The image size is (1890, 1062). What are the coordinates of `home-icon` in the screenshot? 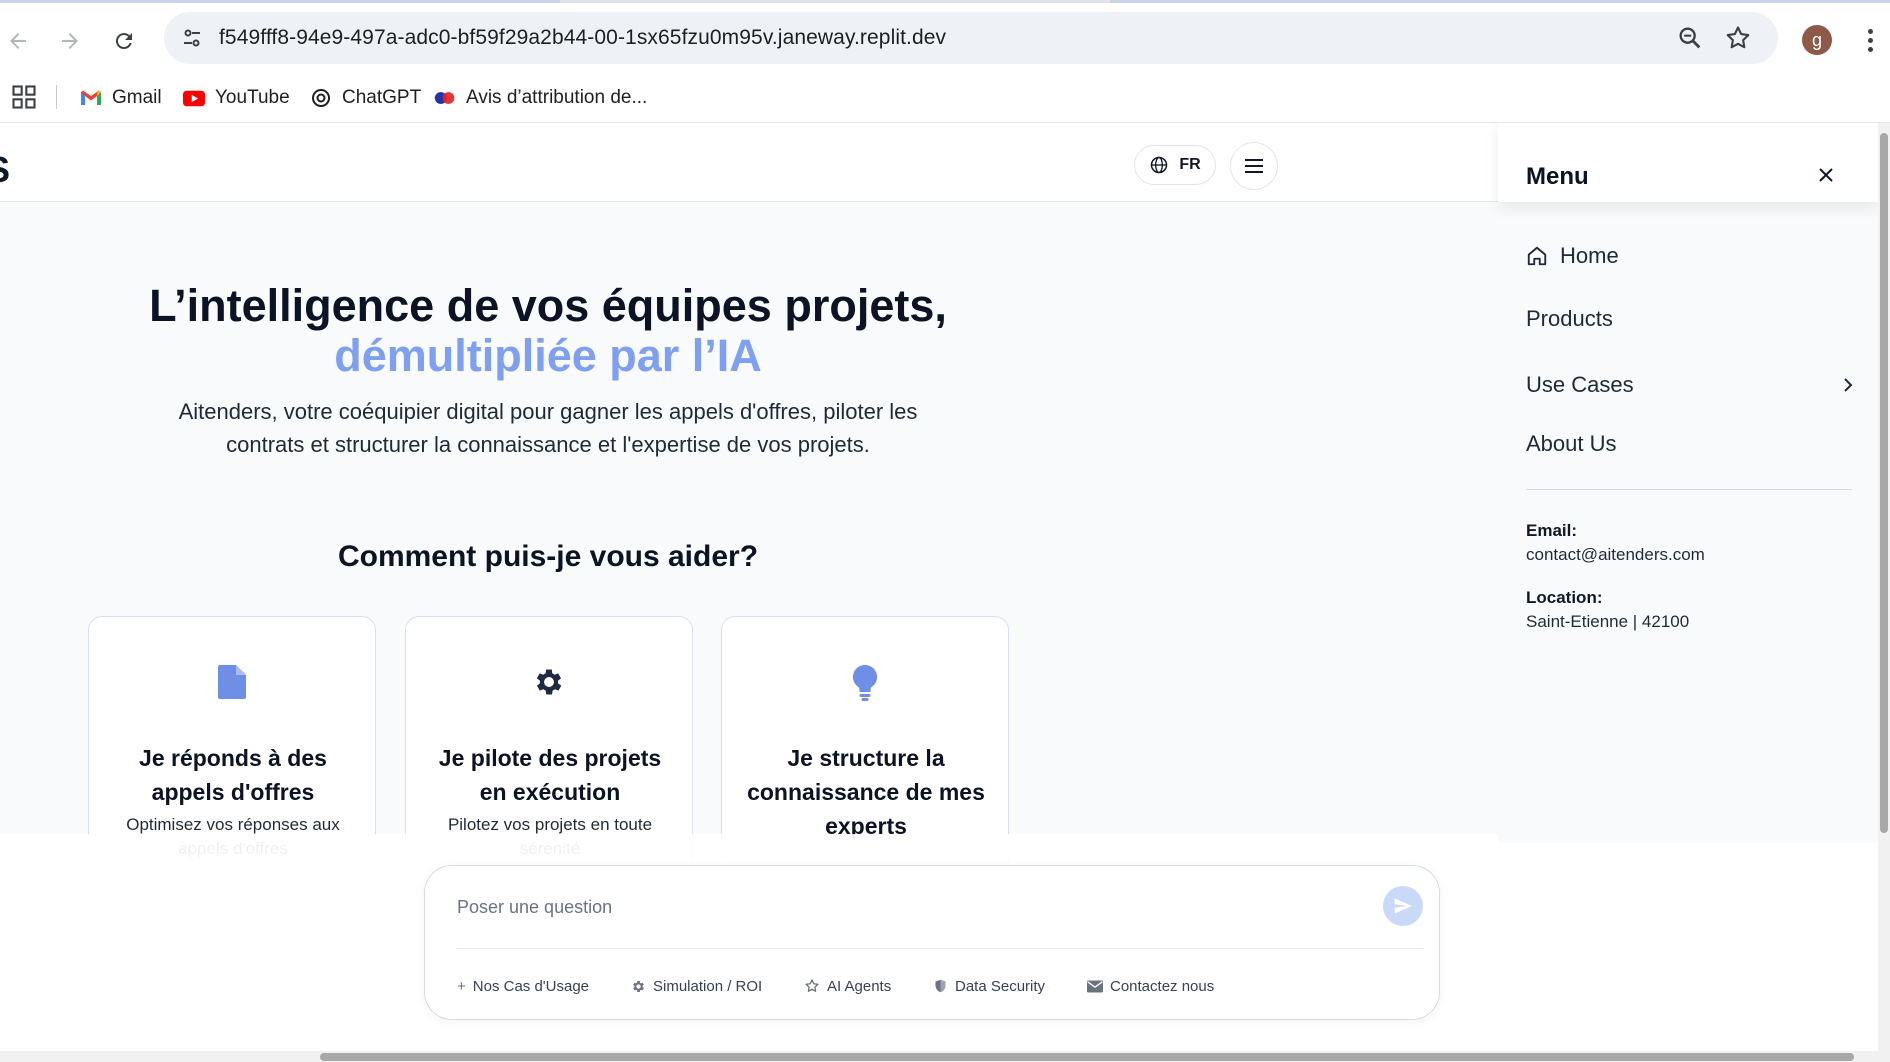 It's located at (1537, 256).